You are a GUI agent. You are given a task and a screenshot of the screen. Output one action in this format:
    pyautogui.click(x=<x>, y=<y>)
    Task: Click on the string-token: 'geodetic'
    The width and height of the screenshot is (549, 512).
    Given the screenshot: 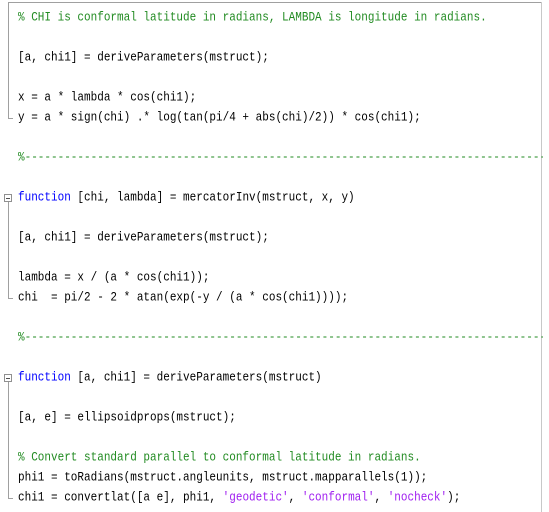 What is the action you would take?
    pyautogui.click(x=255, y=498)
    